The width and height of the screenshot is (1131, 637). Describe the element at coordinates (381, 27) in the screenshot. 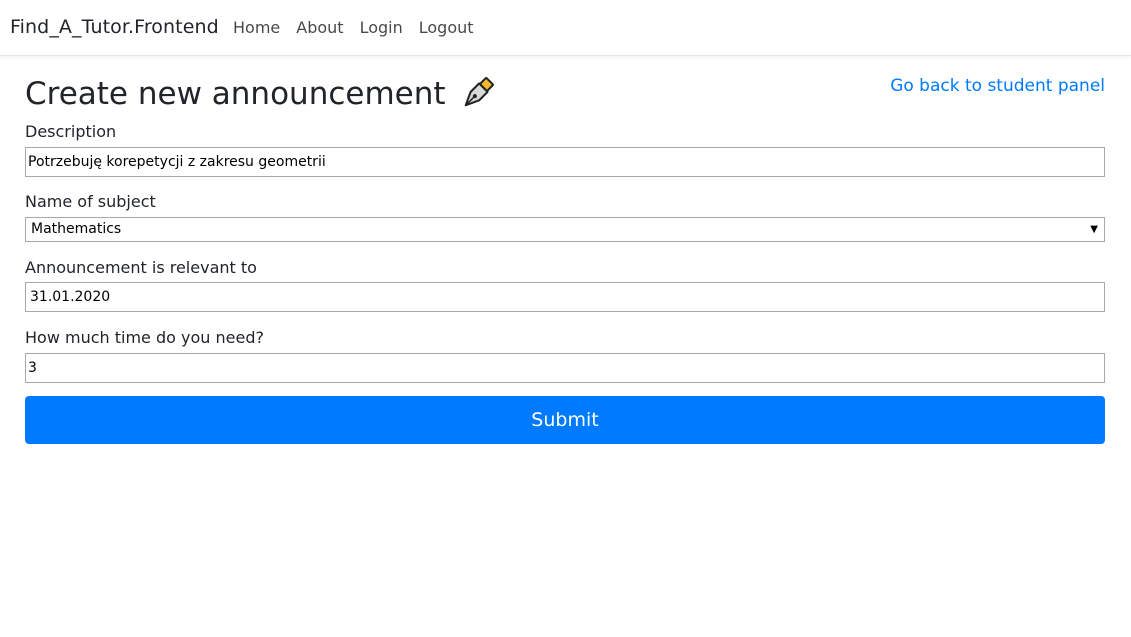

I see `nav-login-link: Login` at that location.